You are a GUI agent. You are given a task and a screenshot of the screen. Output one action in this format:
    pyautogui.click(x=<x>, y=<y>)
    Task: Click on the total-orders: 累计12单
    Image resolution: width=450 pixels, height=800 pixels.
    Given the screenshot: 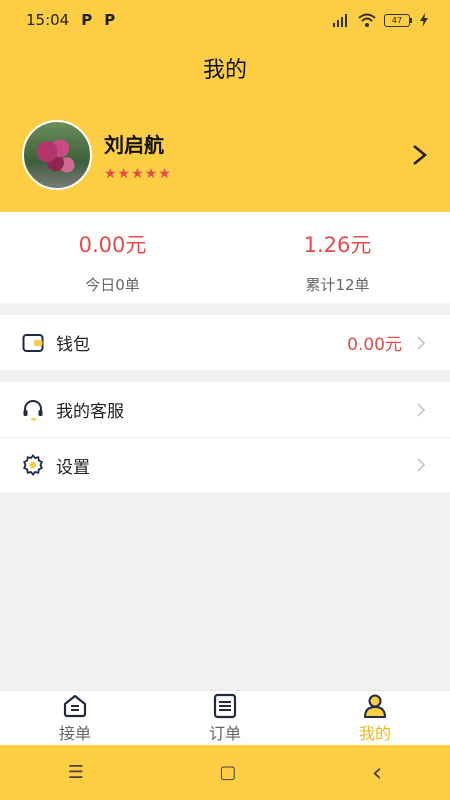 What is the action you would take?
    pyautogui.click(x=337, y=285)
    